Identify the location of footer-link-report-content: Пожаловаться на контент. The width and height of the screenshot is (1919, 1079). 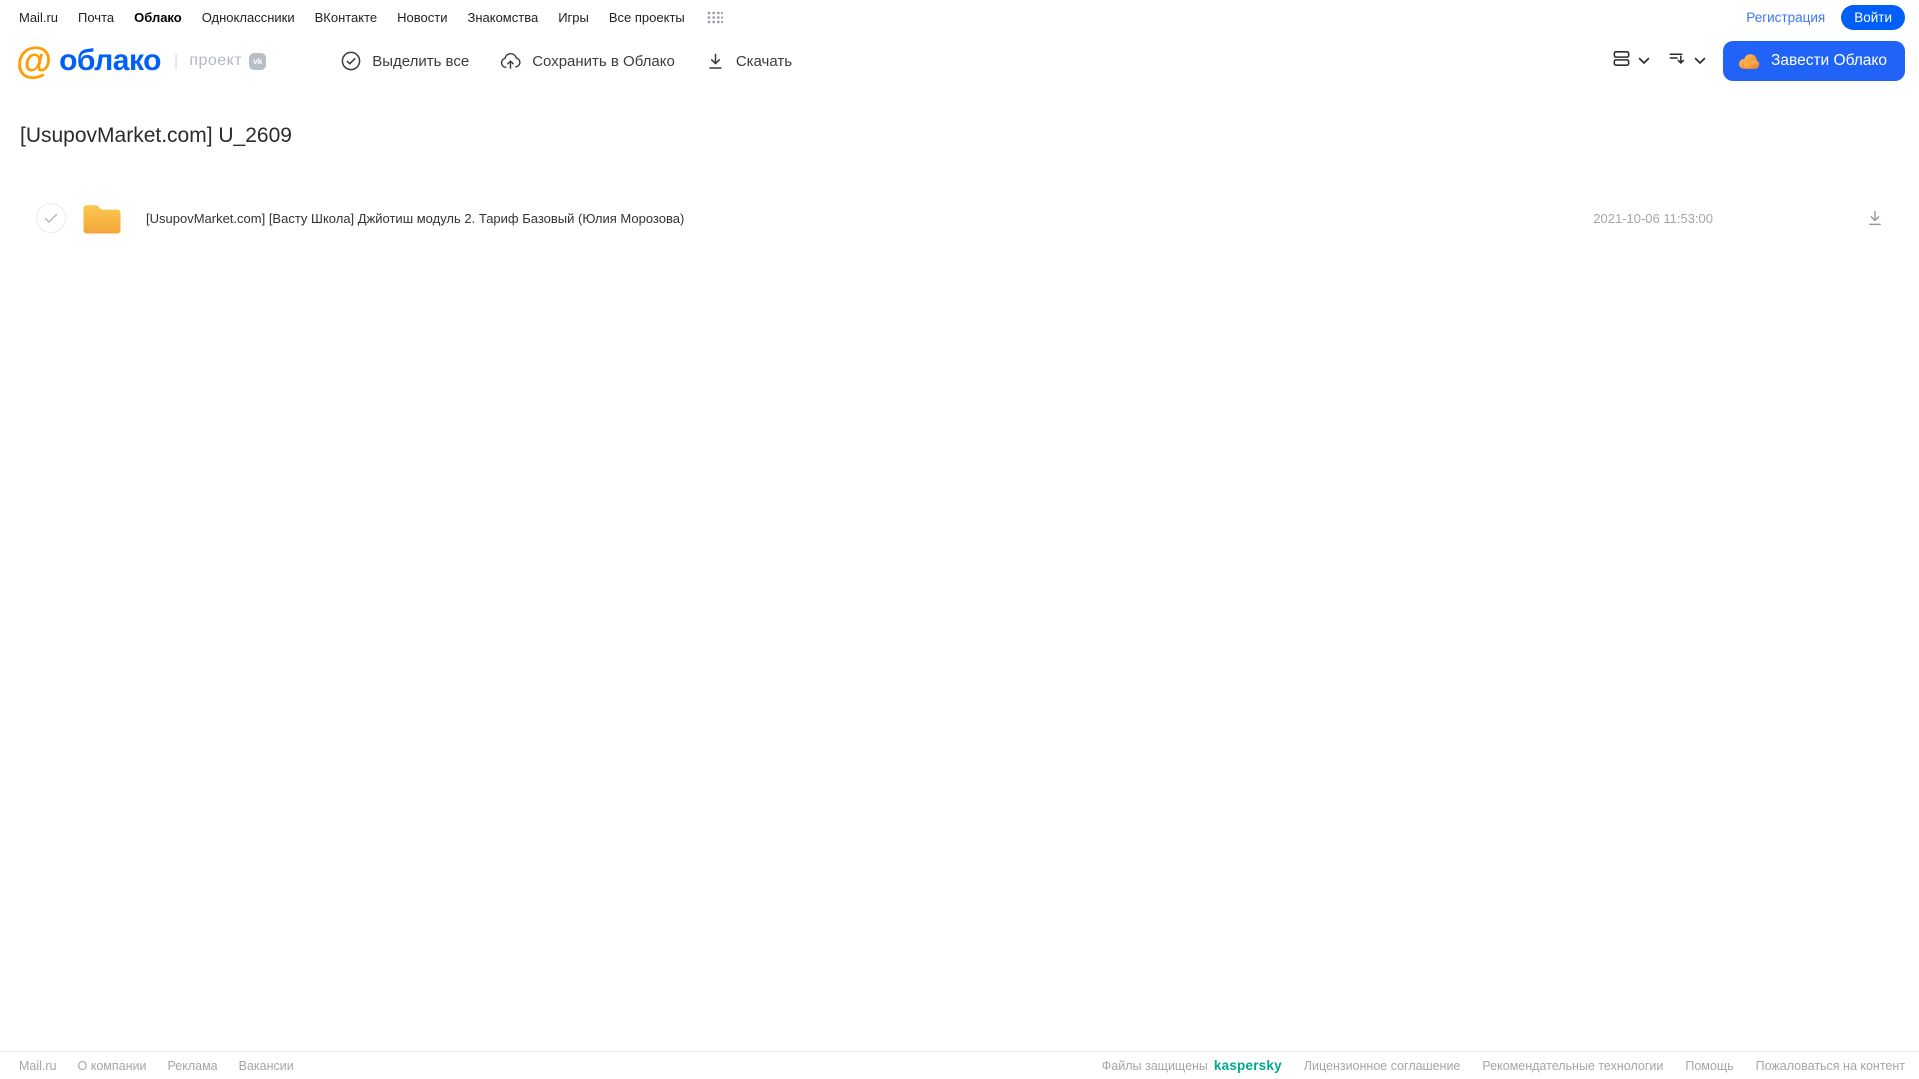
(1830, 1066).